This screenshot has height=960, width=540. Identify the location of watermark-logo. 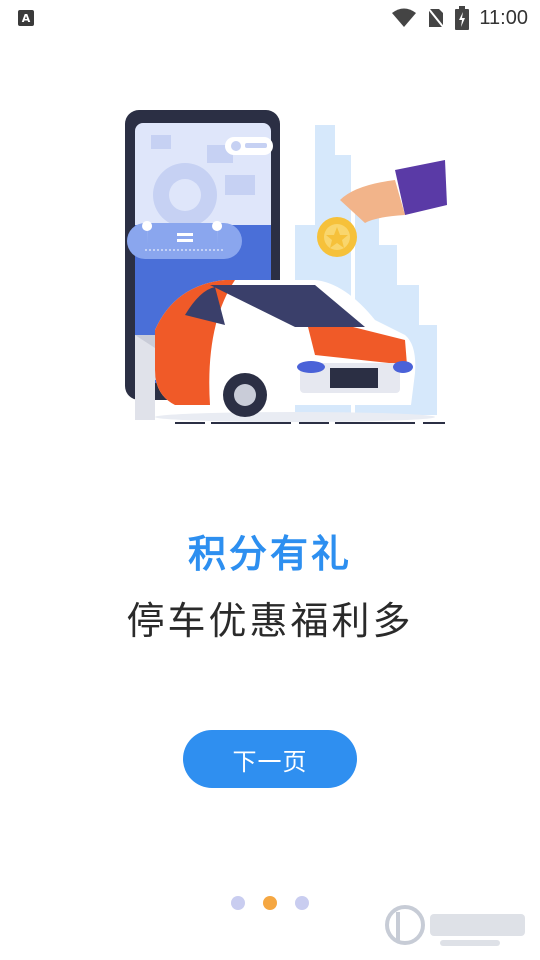
(455, 925).